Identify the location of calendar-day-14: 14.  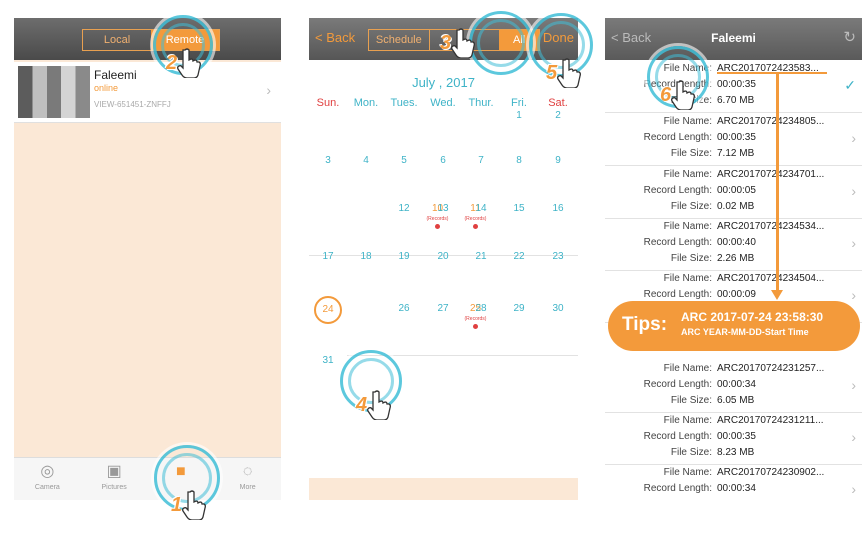
(481, 208).